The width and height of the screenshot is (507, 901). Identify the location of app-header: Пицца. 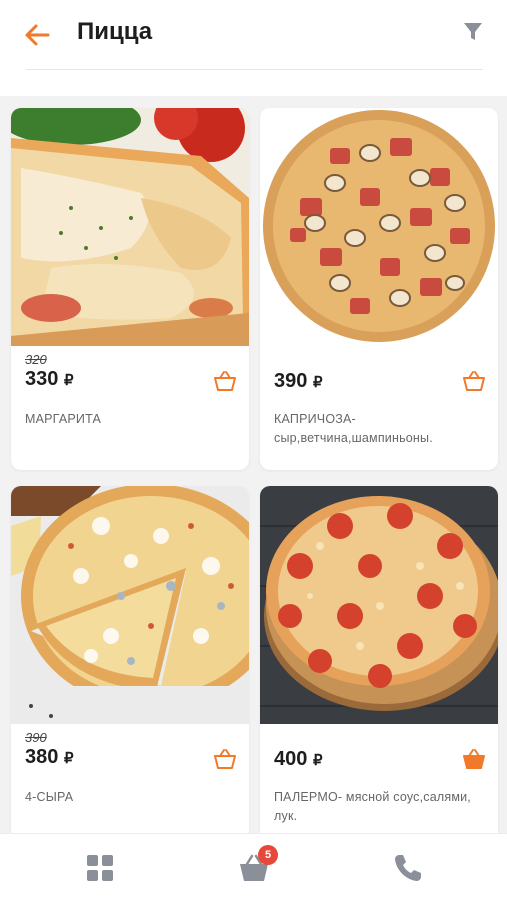
(253, 48).